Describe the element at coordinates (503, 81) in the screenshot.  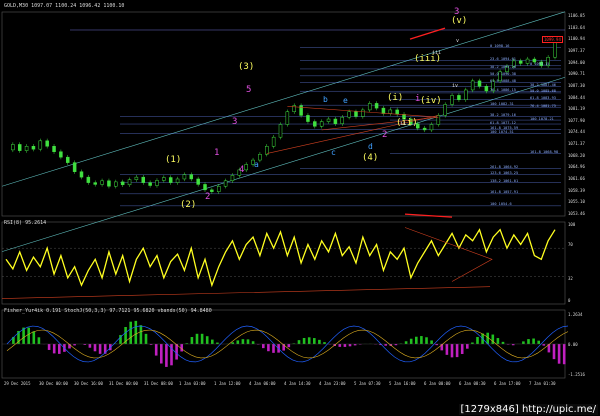
I see `fib-level-label: 61.8 1088.48` at that location.